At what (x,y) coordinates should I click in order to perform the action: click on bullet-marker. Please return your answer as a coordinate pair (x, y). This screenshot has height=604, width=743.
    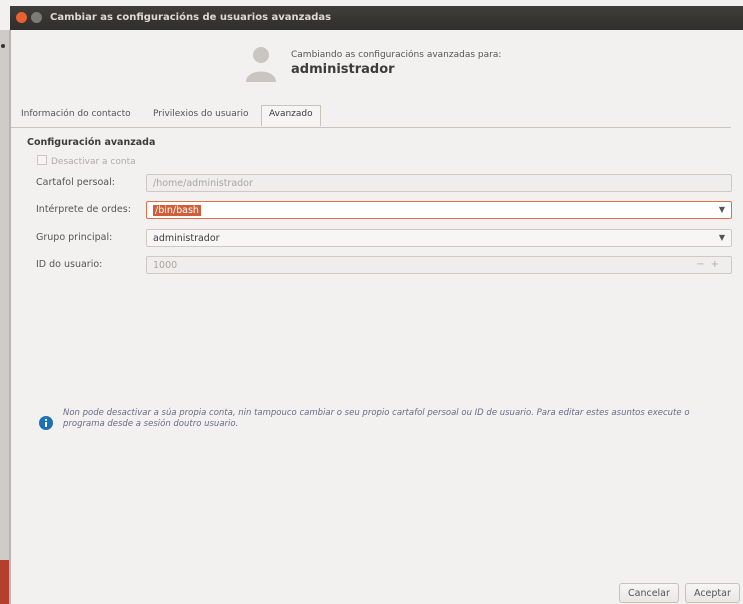
    Looking at the image, I should click on (3, 46).